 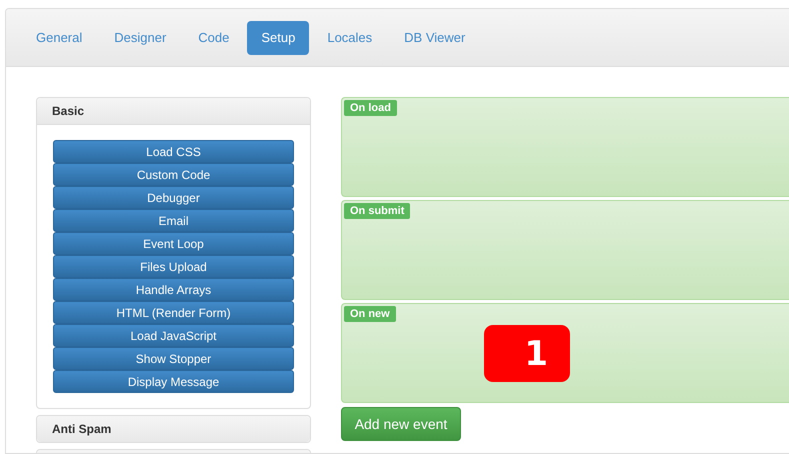 I want to click on tab: Designer, so click(x=140, y=37).